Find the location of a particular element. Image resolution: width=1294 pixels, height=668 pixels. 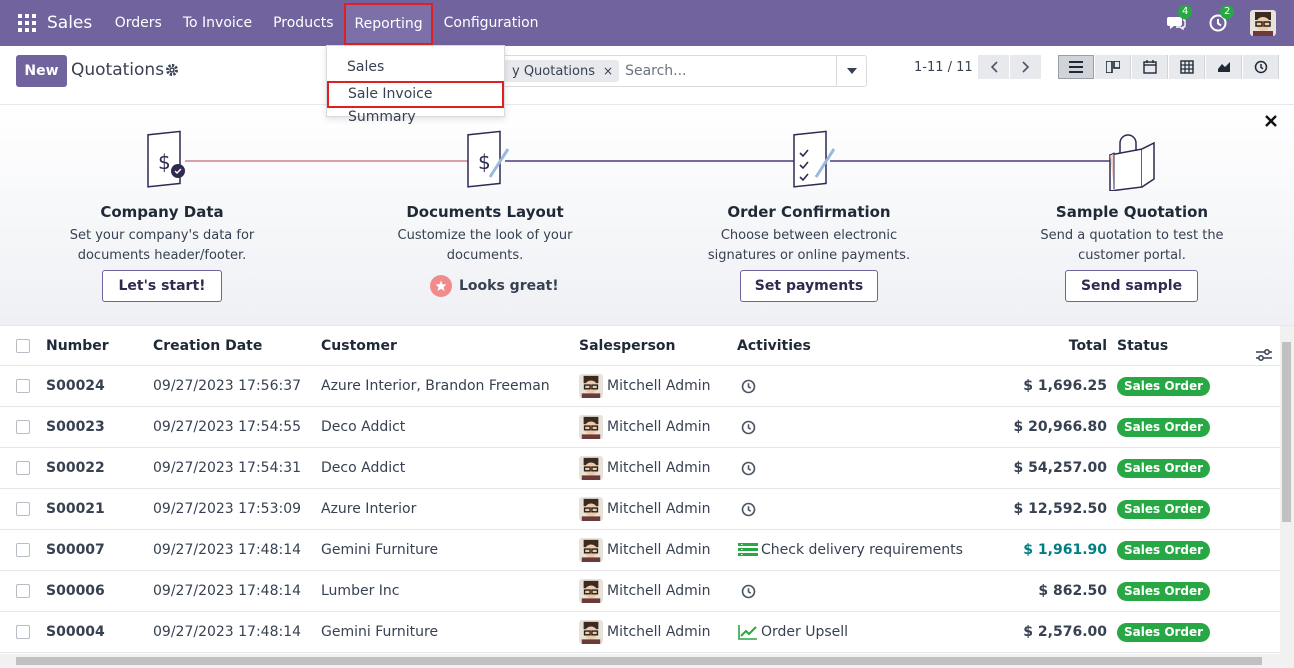

user-avatar is located at coordinates (1263, 23).